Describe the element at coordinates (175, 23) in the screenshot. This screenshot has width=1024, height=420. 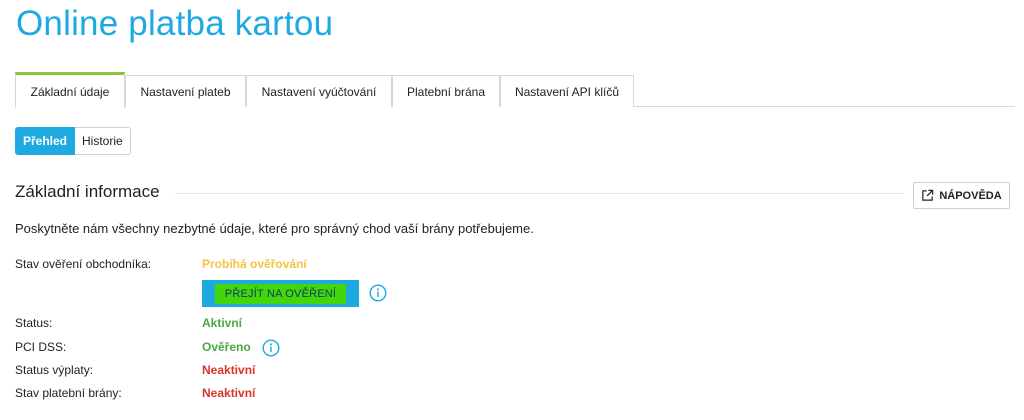
I see `page-title: Online platba kartou` at that location.